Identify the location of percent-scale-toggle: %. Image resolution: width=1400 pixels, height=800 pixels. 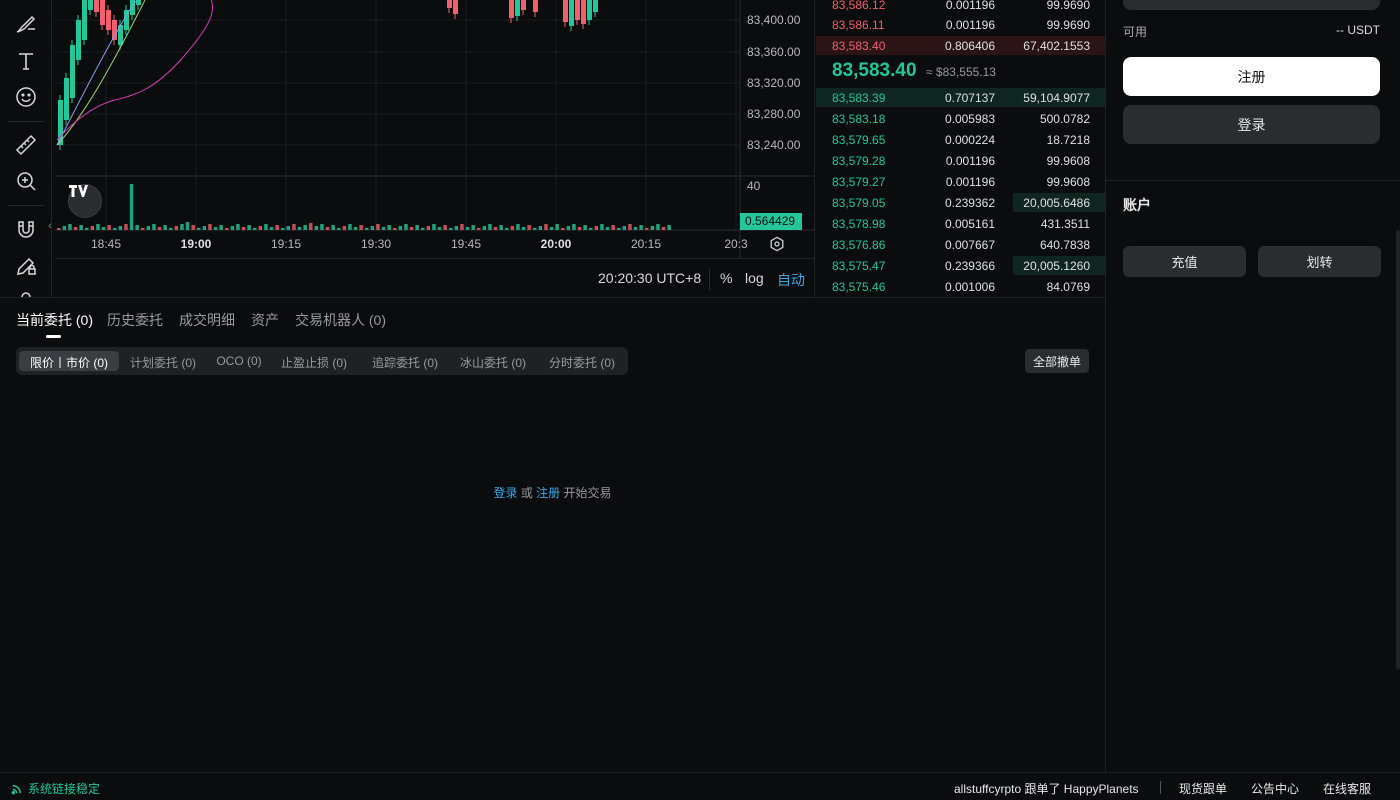
(726, 278).